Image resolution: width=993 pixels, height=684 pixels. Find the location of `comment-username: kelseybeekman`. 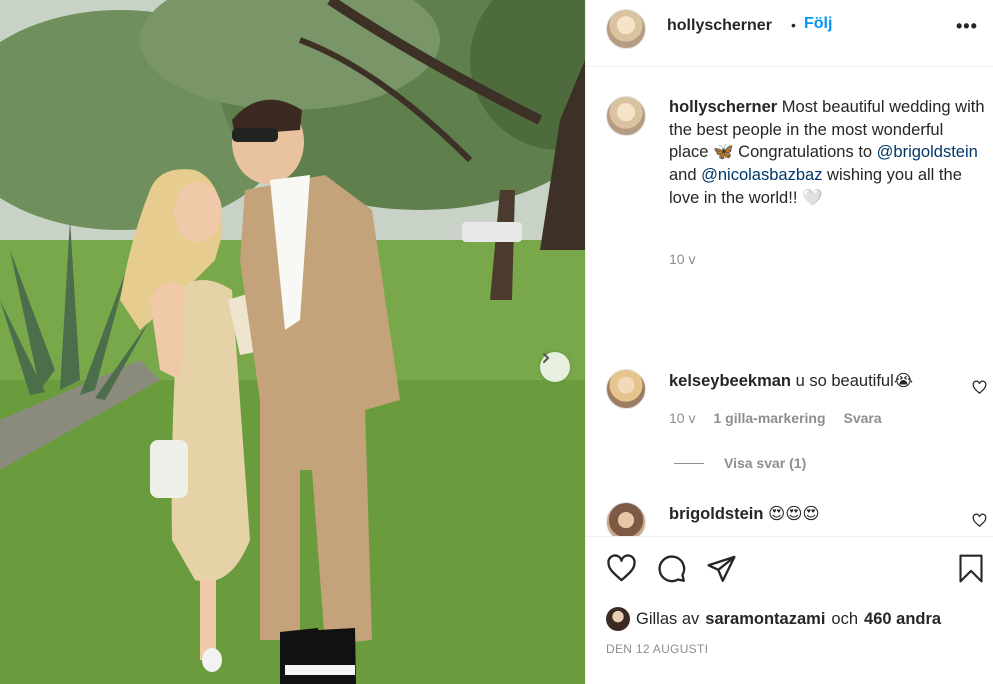

comment-username: kelseybeekman is located at coordinates (730, 381).